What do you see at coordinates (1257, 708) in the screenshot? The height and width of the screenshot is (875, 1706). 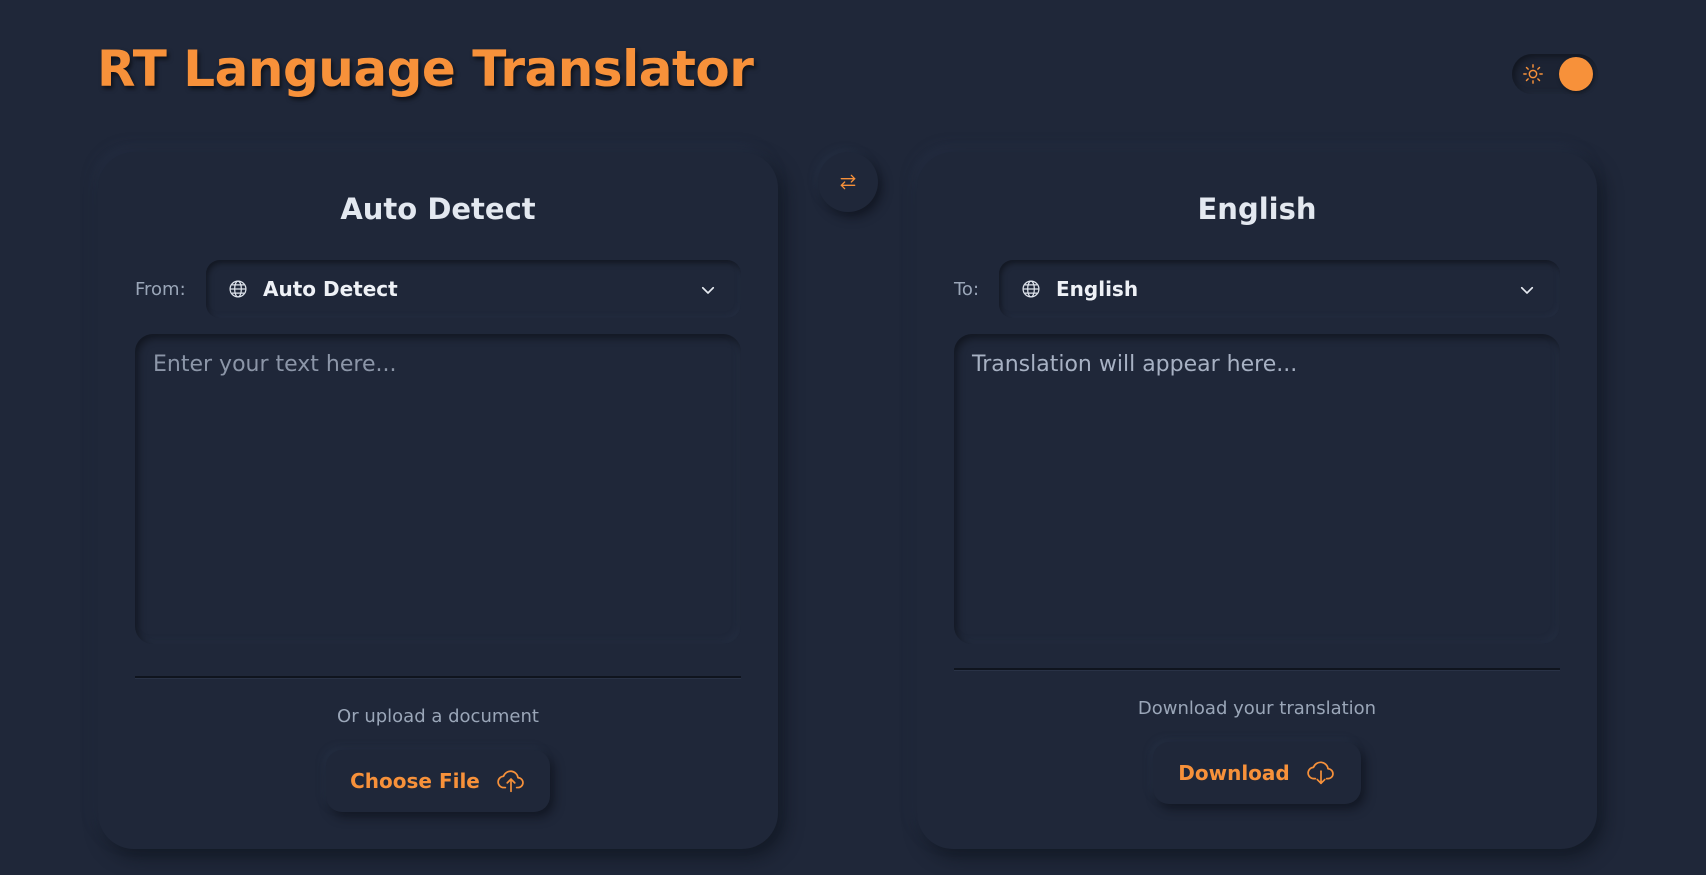 I see `download-prompt: Download your translation` at bounding box center [1257, 708].